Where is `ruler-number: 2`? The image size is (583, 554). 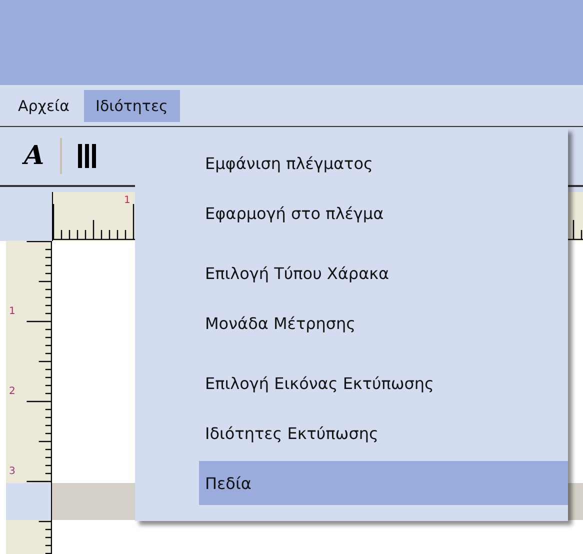
ruler-number: 2 is located at coordinates (12, 392).